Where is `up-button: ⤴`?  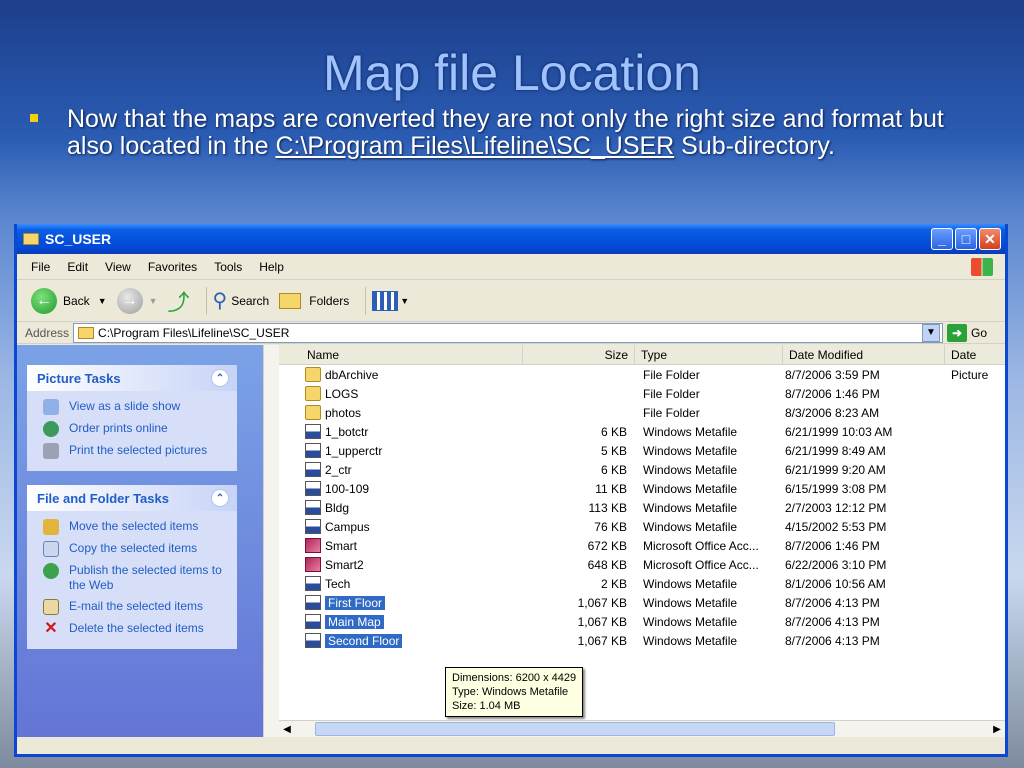 up-button: ⤴ is located at coordinates (179, 301).